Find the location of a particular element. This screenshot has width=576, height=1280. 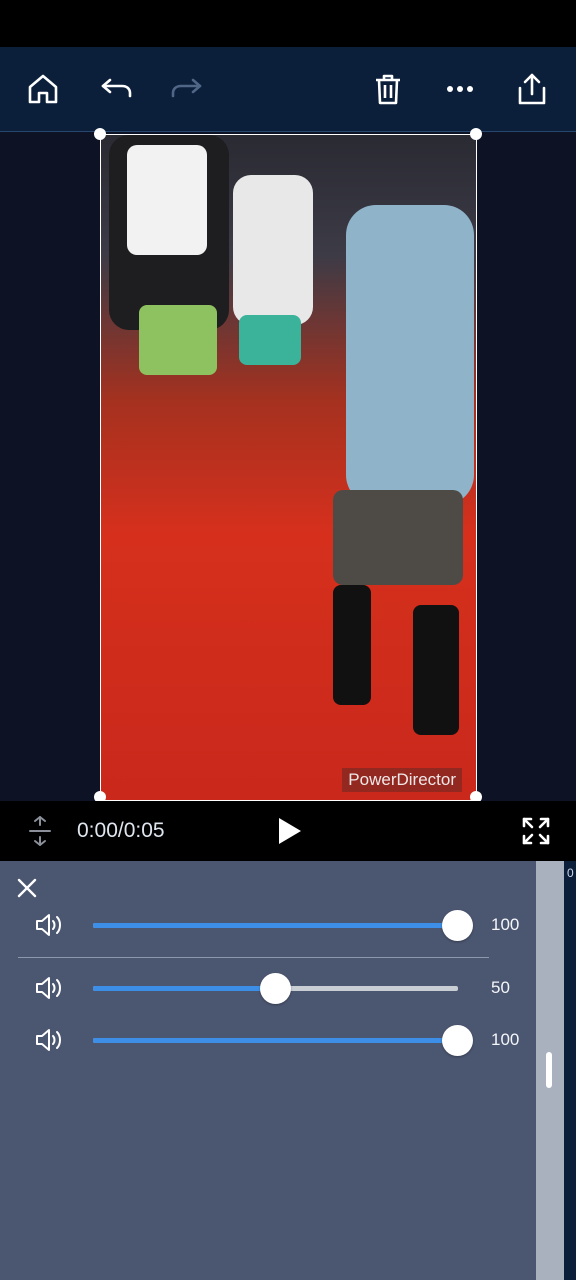

resize-handle-icon is located at coordinates (40, 831).